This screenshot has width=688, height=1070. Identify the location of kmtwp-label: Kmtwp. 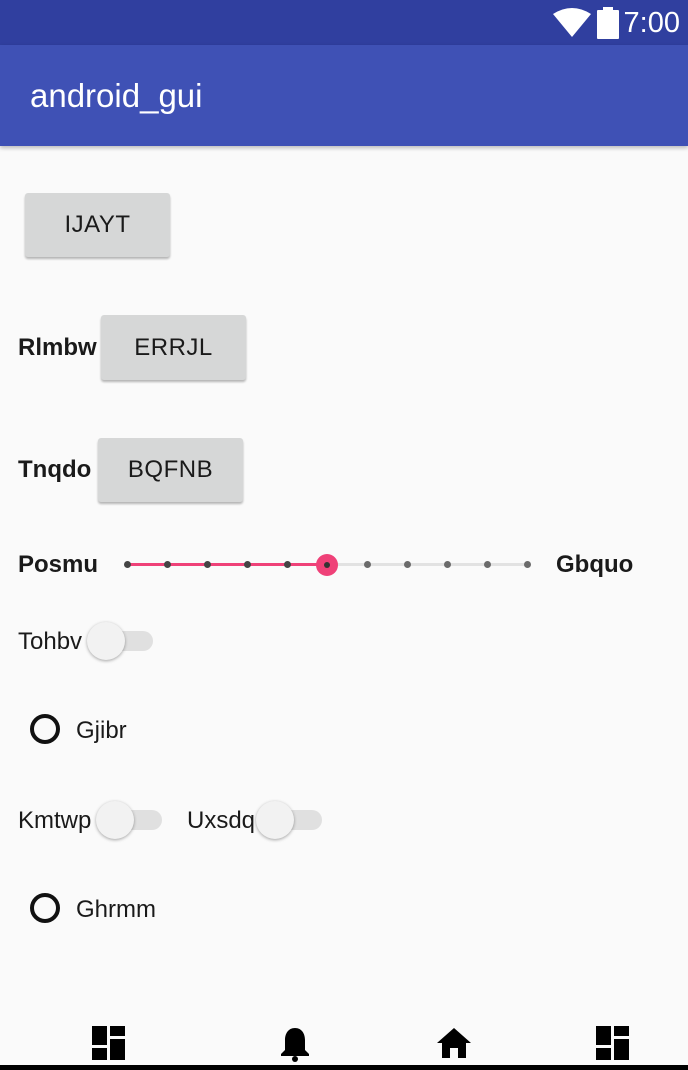
(55, 820).